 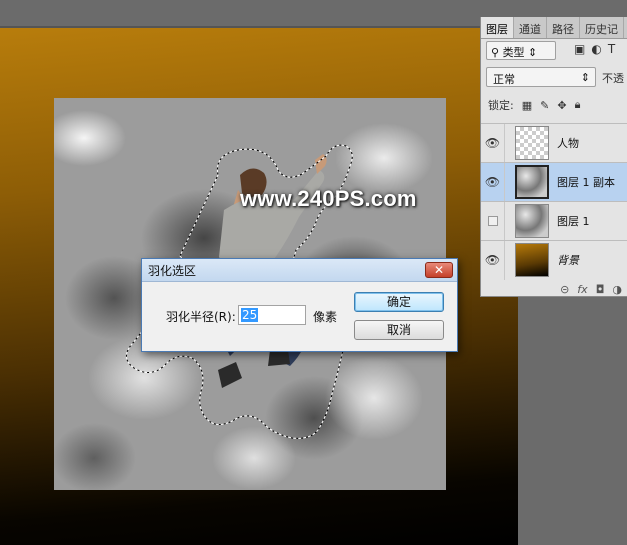 I want to click on panel-tabs: 图层 通道 路径 历史记, so click(x=554, y=28).